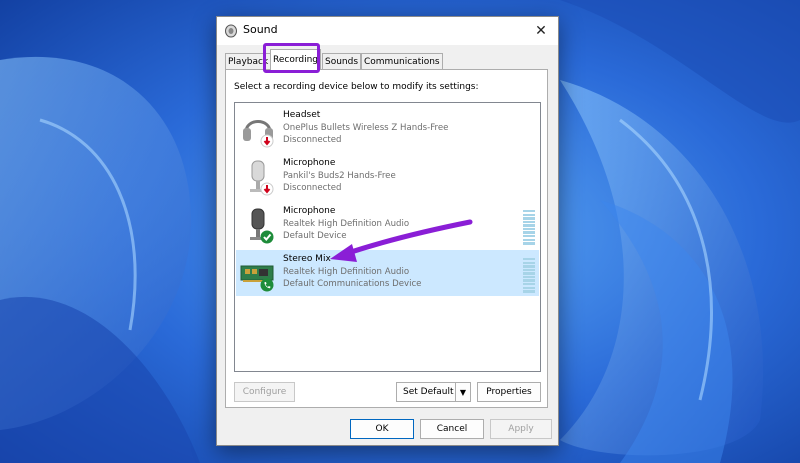 This screenshot has width=800, height=463. What do you see at coordinates (257, 278) in the screenshot?
I see `sound-card-icon` at bounding box center [257, 278].